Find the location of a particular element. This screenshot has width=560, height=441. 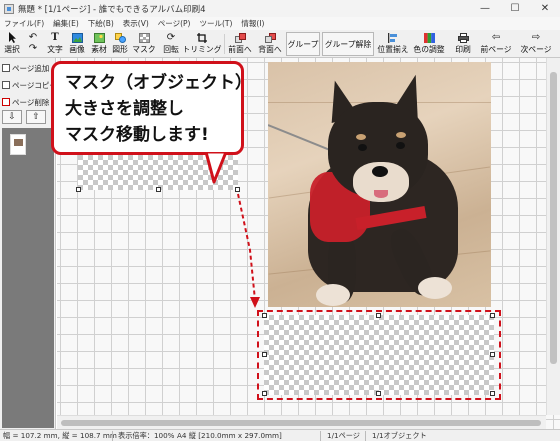

status-zoom: 表示倍率：100% is located at coordinates (146, 435).